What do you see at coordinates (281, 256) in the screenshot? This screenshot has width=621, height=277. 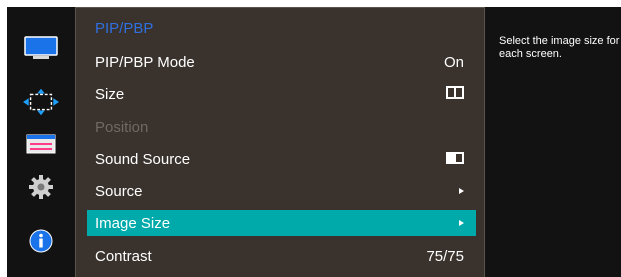 I see `menu-item-contrast: Contrast 75/75` at bounding box center [281, 256].